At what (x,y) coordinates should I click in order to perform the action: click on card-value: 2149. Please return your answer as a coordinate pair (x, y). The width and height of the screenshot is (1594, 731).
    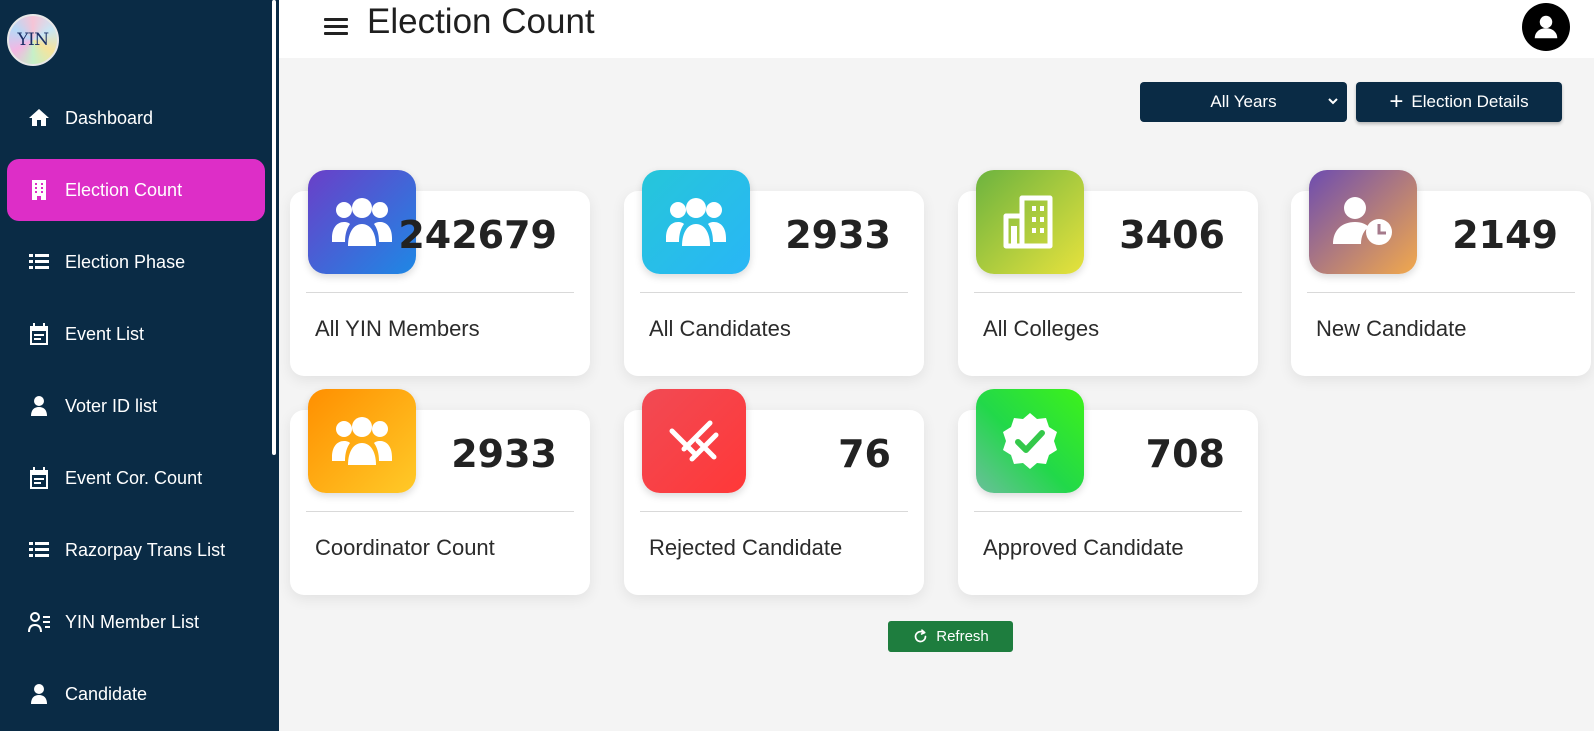
    Looking at the image, I should click on (1505, 235).